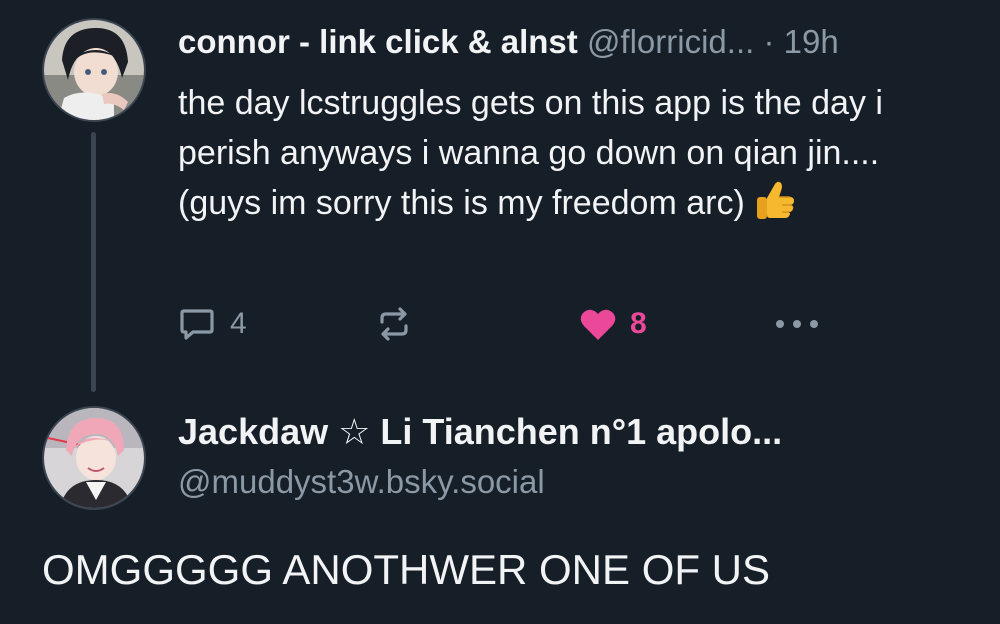 This screenshot has height=624, width=1000. What do you see at coordinates (800, 41) in the screenshot?
I see `post-timestamp: · 19h` at bounding box center [800, 41].